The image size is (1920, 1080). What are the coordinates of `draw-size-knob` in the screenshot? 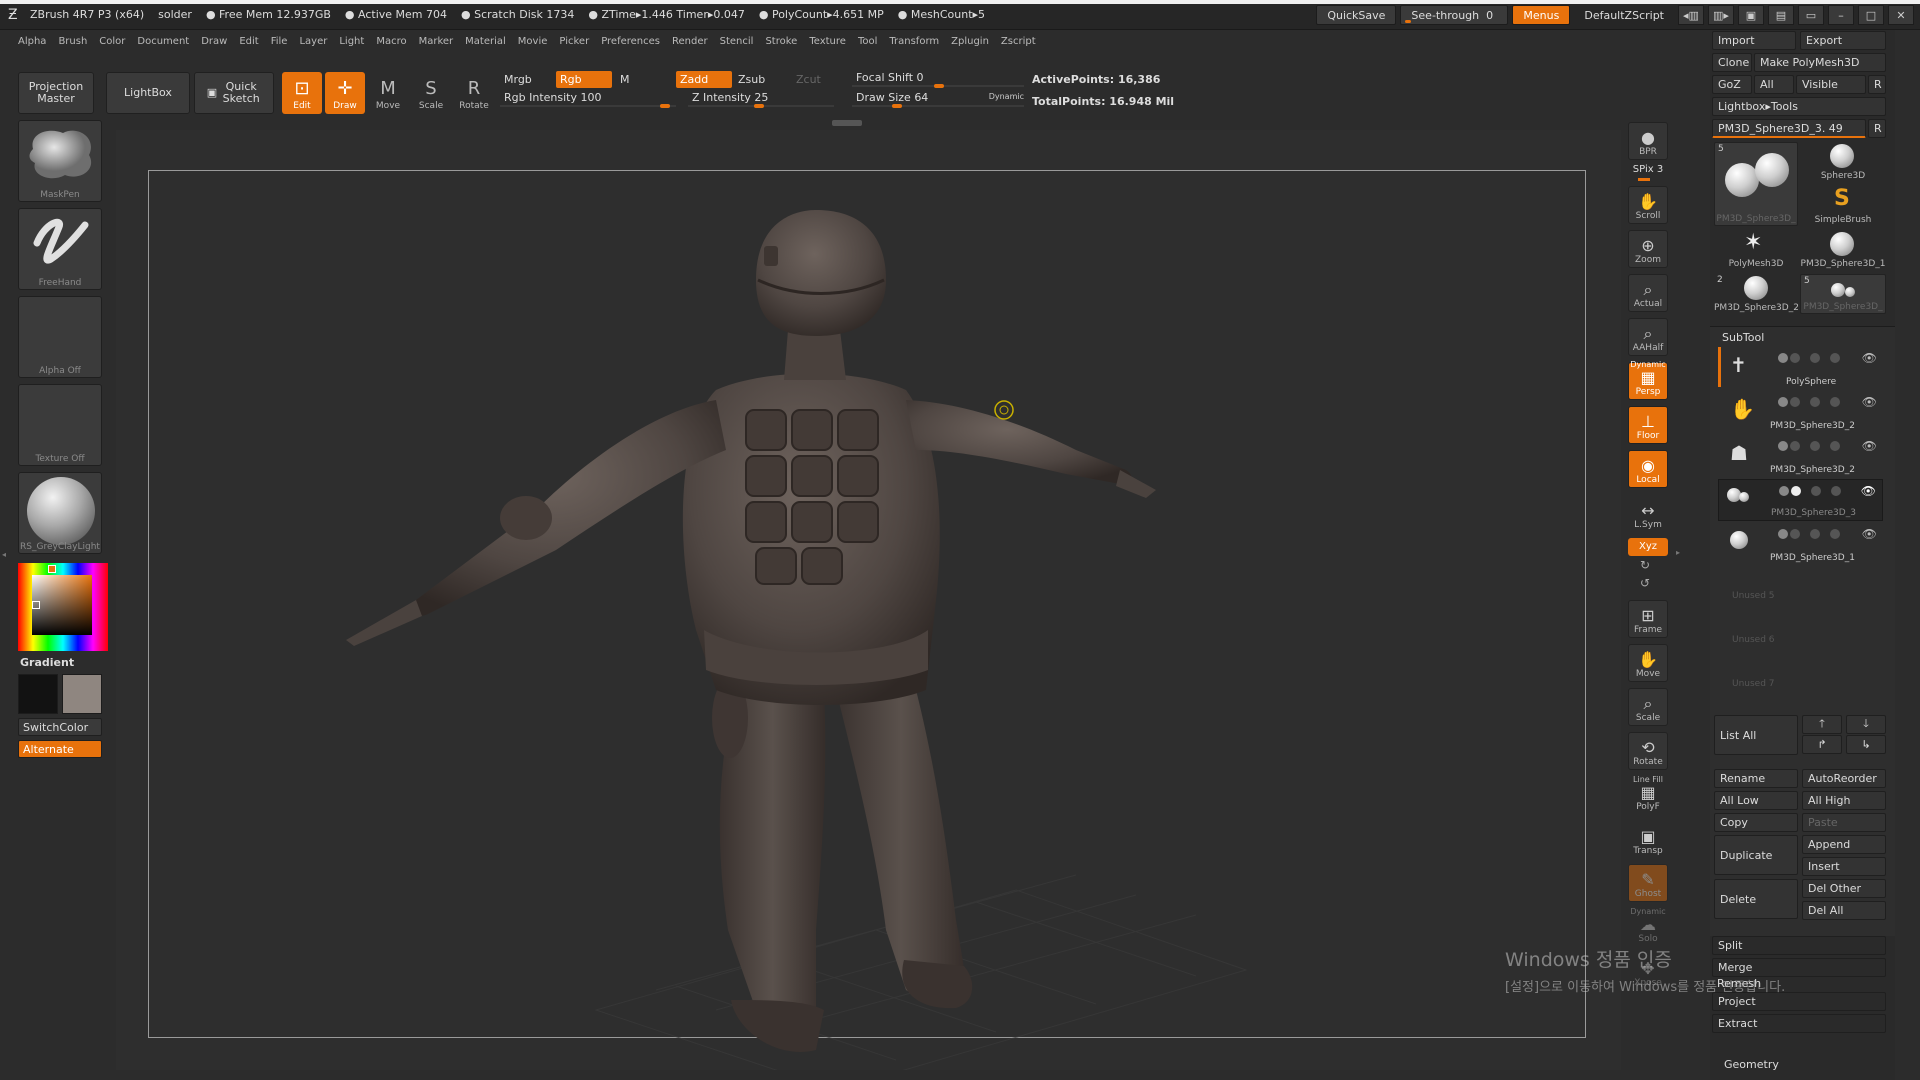 It's located at (897, 106).